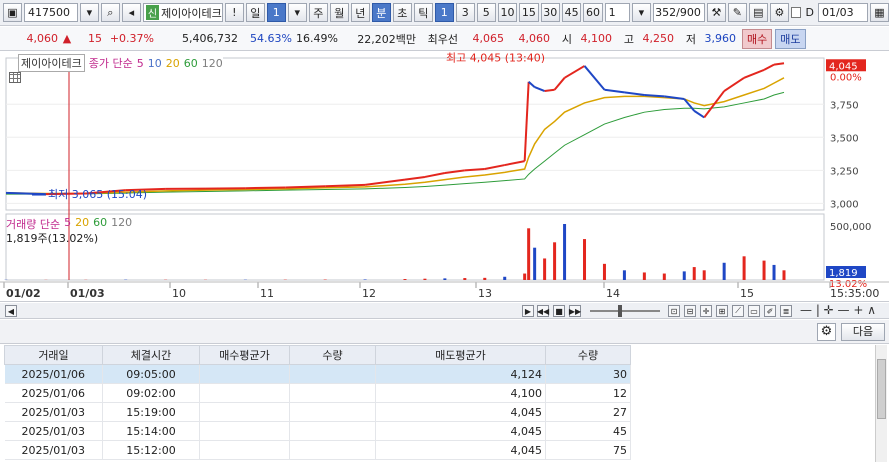 This screenshot has width=889, height=462. What do you see at coordinates (528, 311) in the screenshot?
I see `scroll-right-icon: ▶` at bounding box center [528, 311].